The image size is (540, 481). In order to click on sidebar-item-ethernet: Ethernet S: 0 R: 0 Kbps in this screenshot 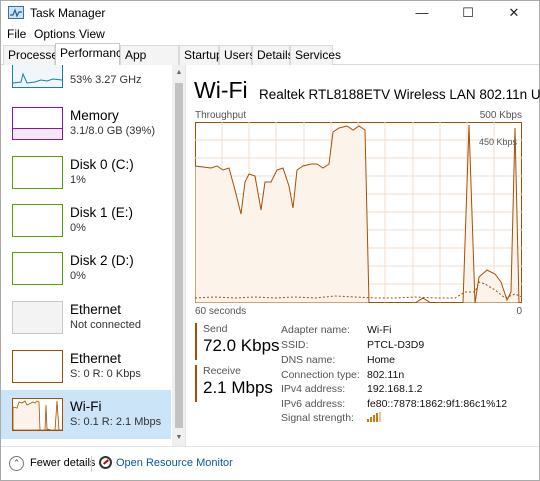, I will do `click(86, 366)`.